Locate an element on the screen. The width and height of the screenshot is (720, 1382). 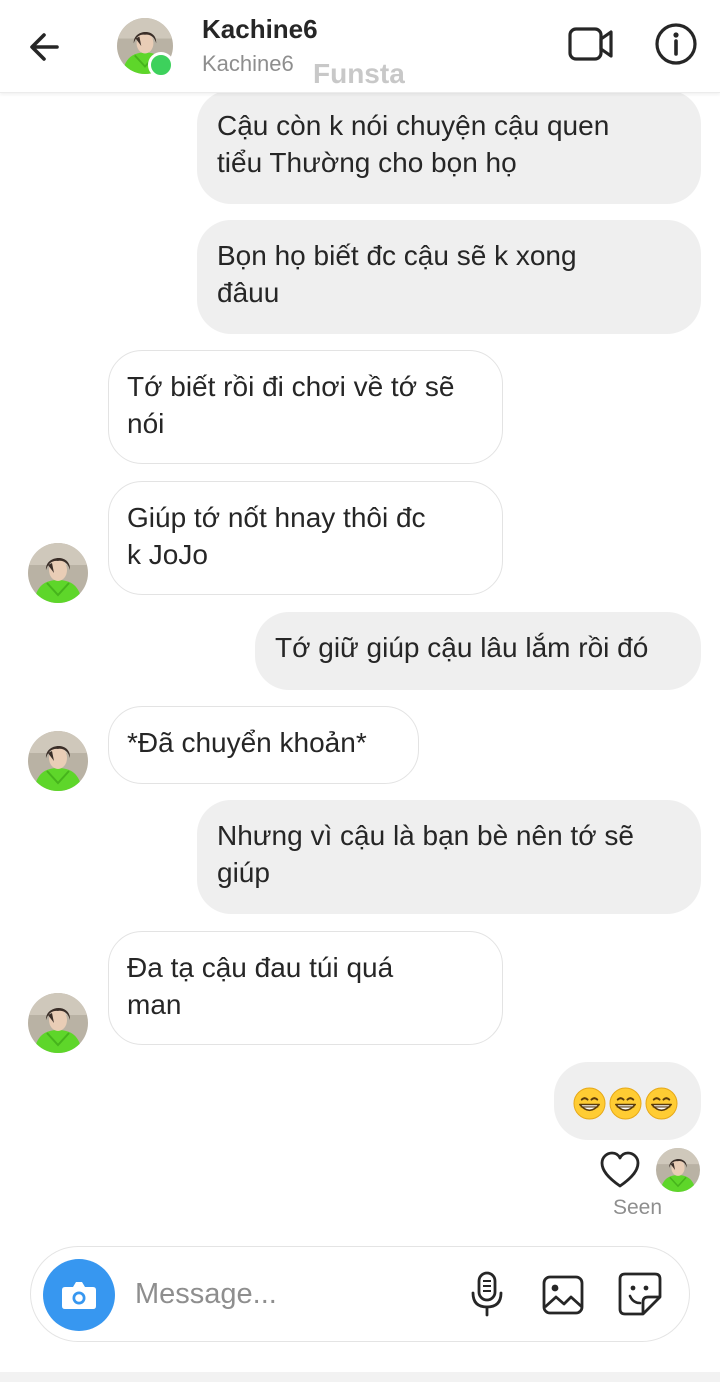
back-button is located at coordinates (47, 47).